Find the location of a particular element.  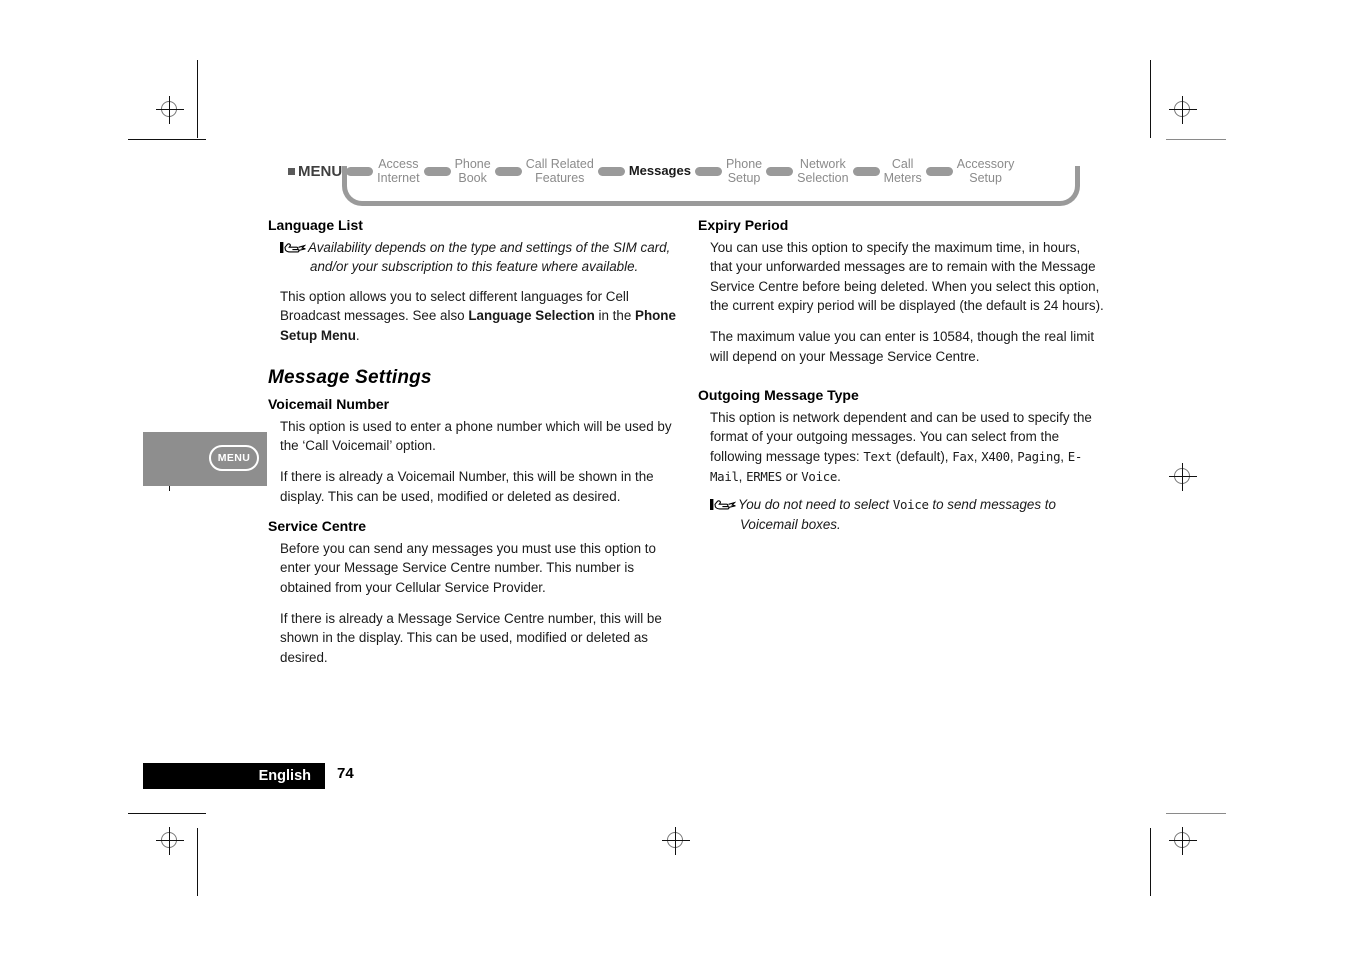

margin-illustration-box: MENU is located at coordinates (205, 459).